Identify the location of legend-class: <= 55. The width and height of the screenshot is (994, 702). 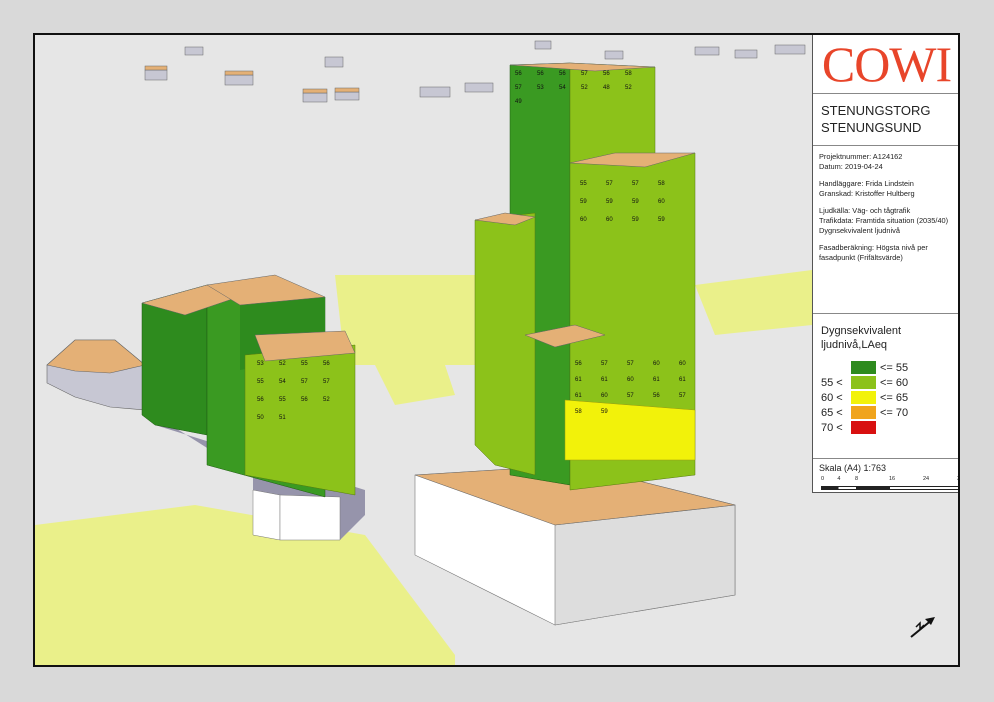
(889, 367).